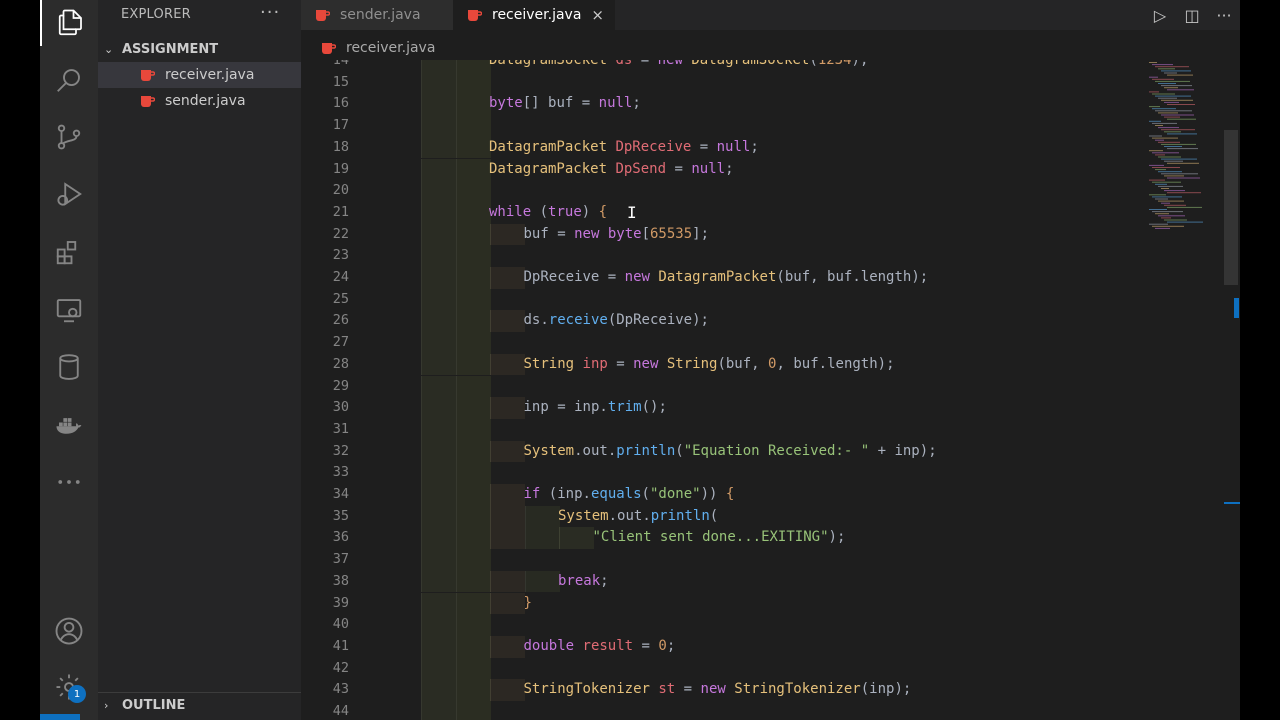 The height and width of the screenshot is (720, 1280). I want to click on more-actions-icon: ···, so click(1224, 15).